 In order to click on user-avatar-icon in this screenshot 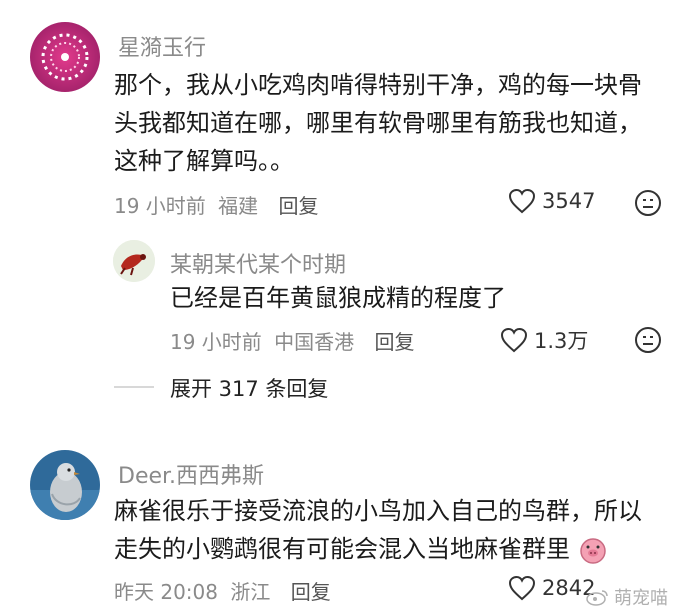, I will do `click(65, 57)`.